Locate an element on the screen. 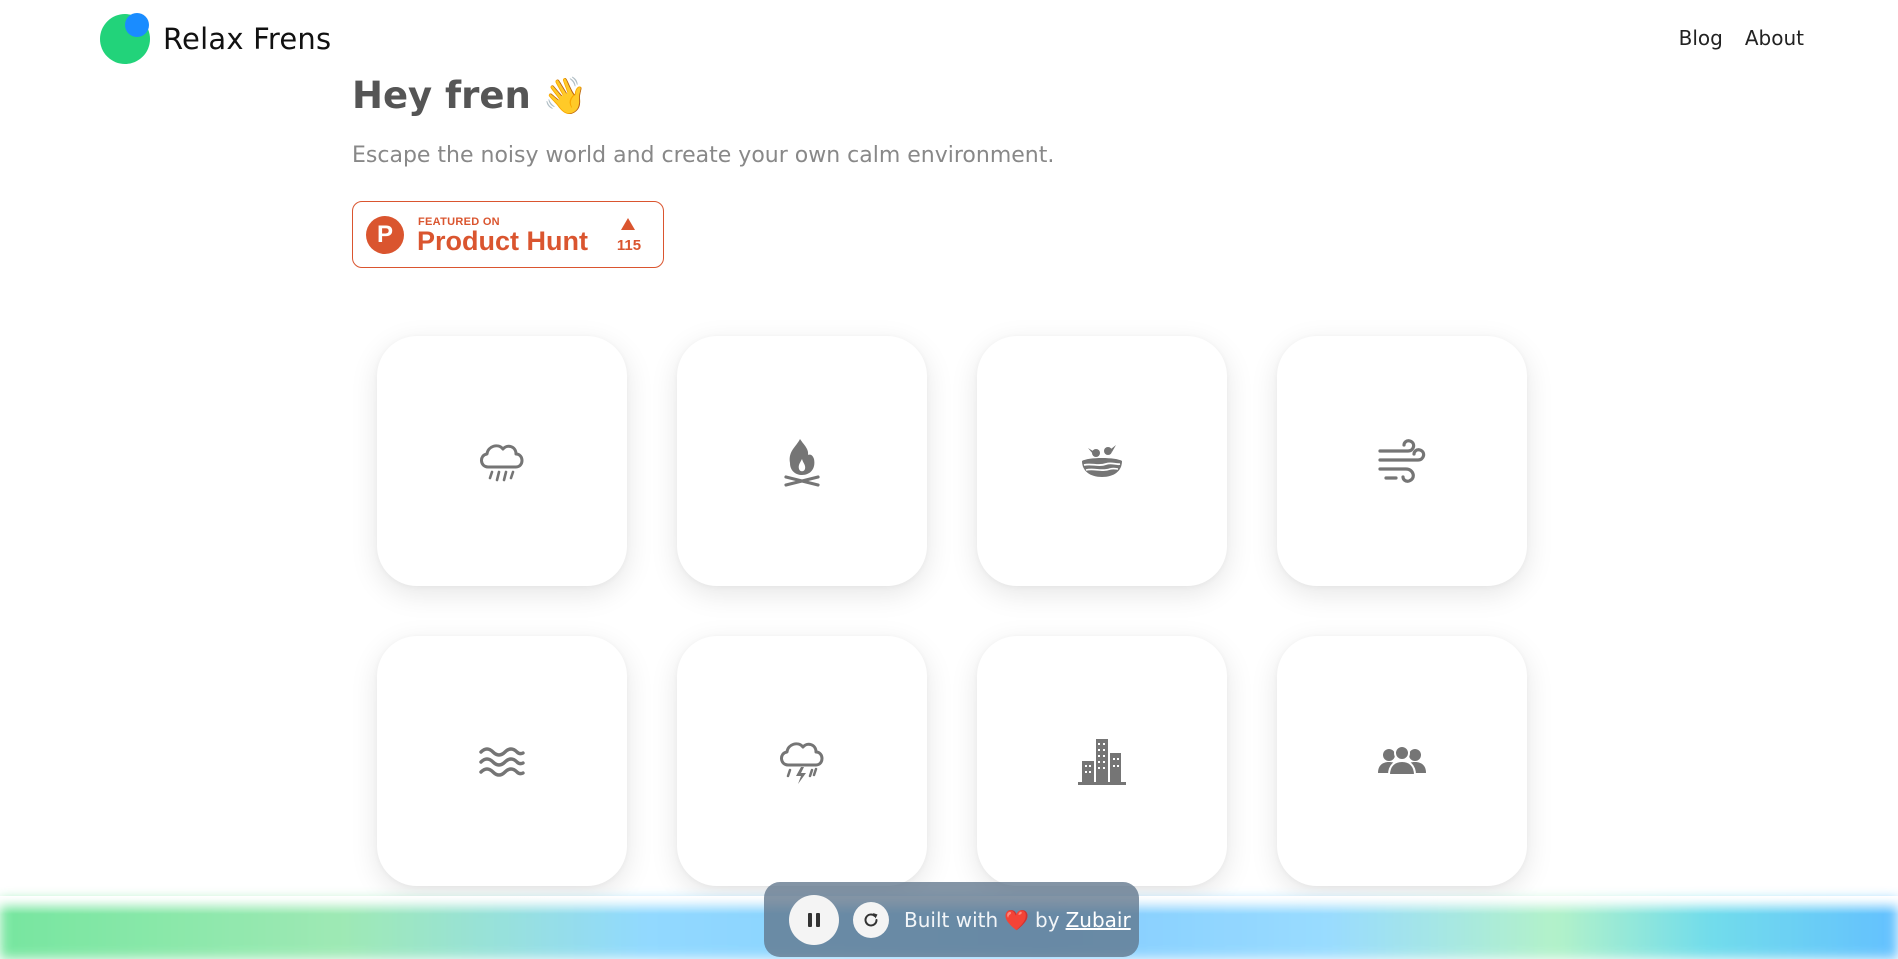 The image size is (1898, 959). nav-link-blog: Blog is located at coordinates (1701, 38).